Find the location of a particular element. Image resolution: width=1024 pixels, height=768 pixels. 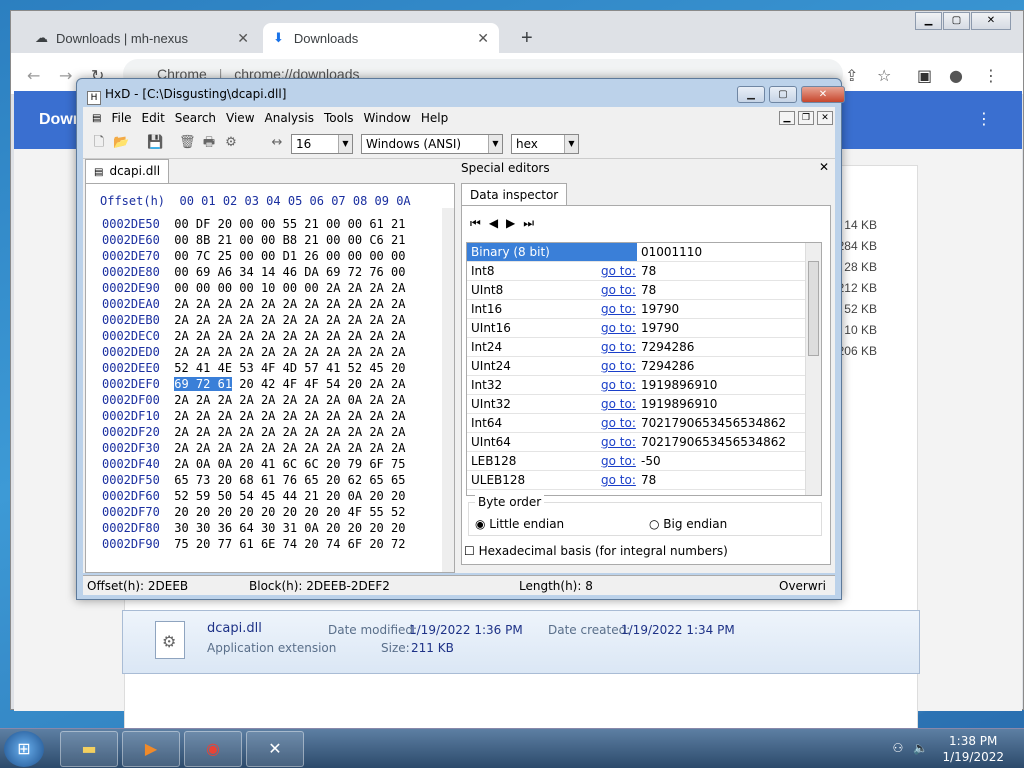

properties-icon: ⚙ is located at coordinates (231, 143).